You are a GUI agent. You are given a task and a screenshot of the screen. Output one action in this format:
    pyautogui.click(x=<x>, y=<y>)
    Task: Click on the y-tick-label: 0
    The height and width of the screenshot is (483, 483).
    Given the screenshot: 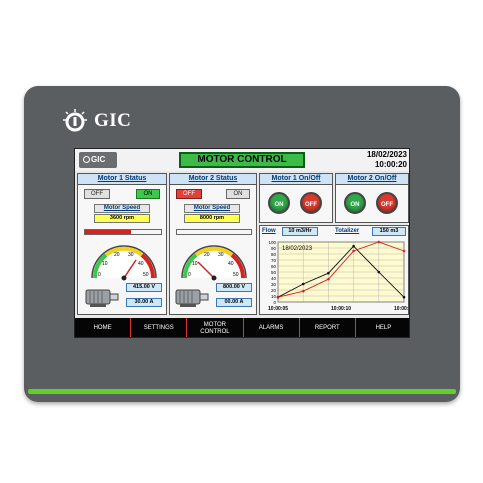 What is the action you would take?
    pyautogui.click(x=274, y=302)
    